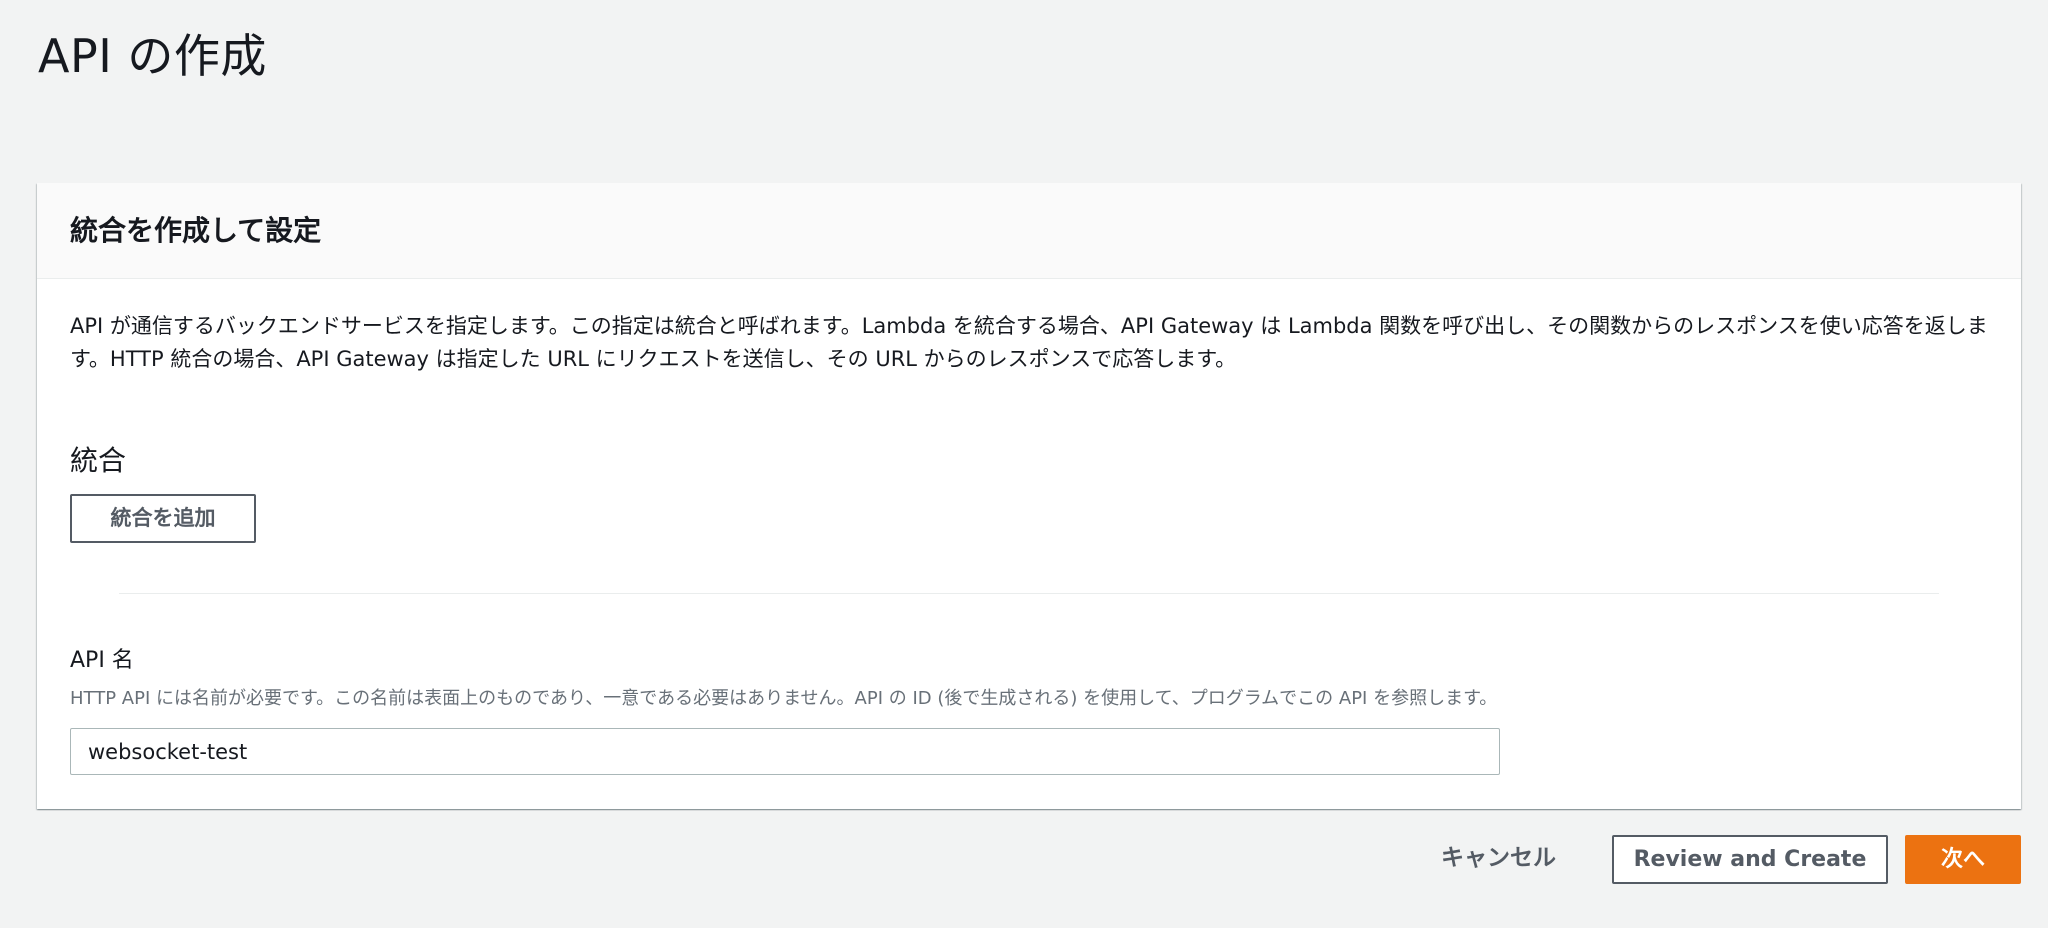  What do you see at coordinates (152, 56) in the screenshot?
I see `page-title: API の作成` at bounding box center [152, 56].